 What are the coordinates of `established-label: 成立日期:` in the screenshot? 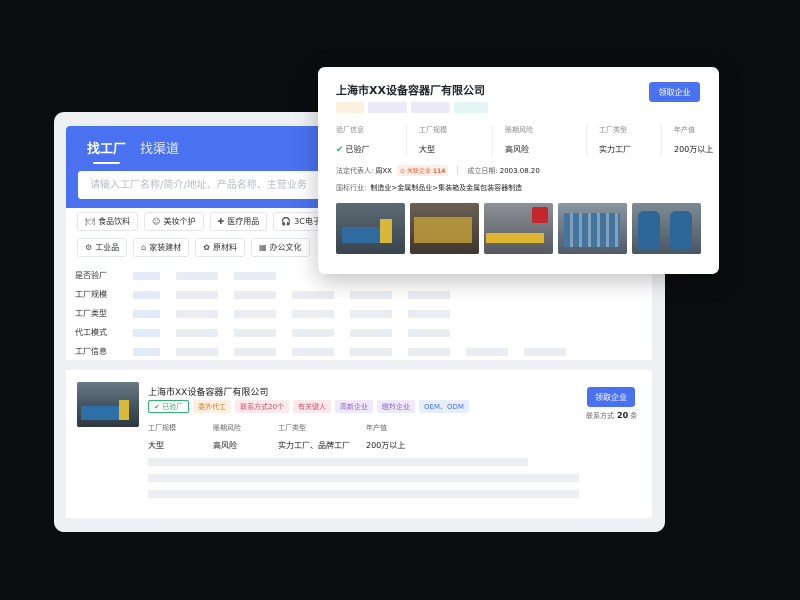 It's located at (482, 170).